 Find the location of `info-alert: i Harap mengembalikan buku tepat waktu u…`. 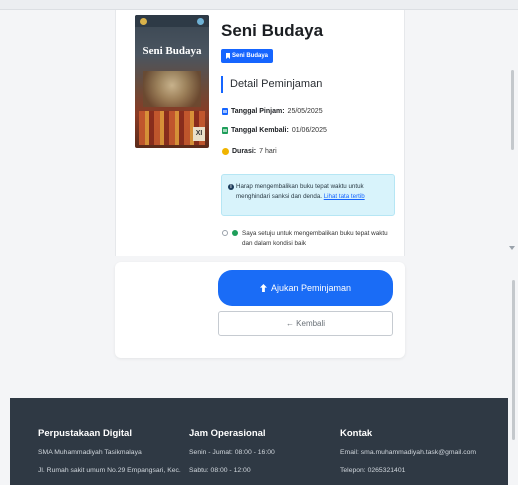

info-alert: i Harap mengembalikan buku tepat waktu u… is located at coordinates (308, 195).